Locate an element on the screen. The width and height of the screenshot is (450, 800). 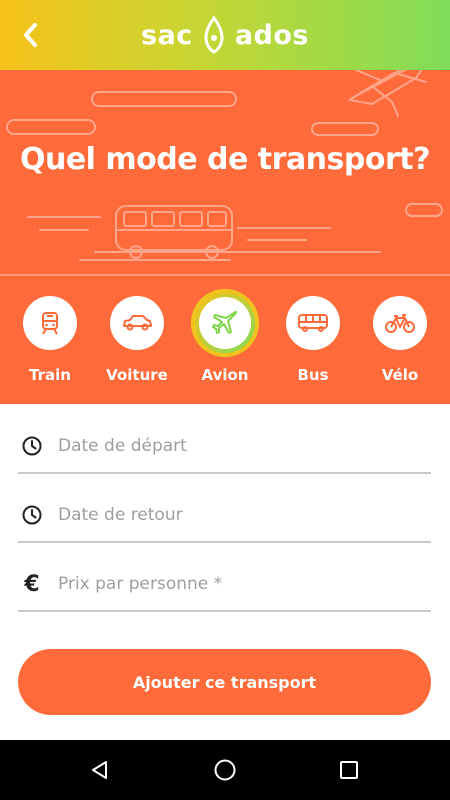
logo-text-right: ados is located at coordinates (271, 35).